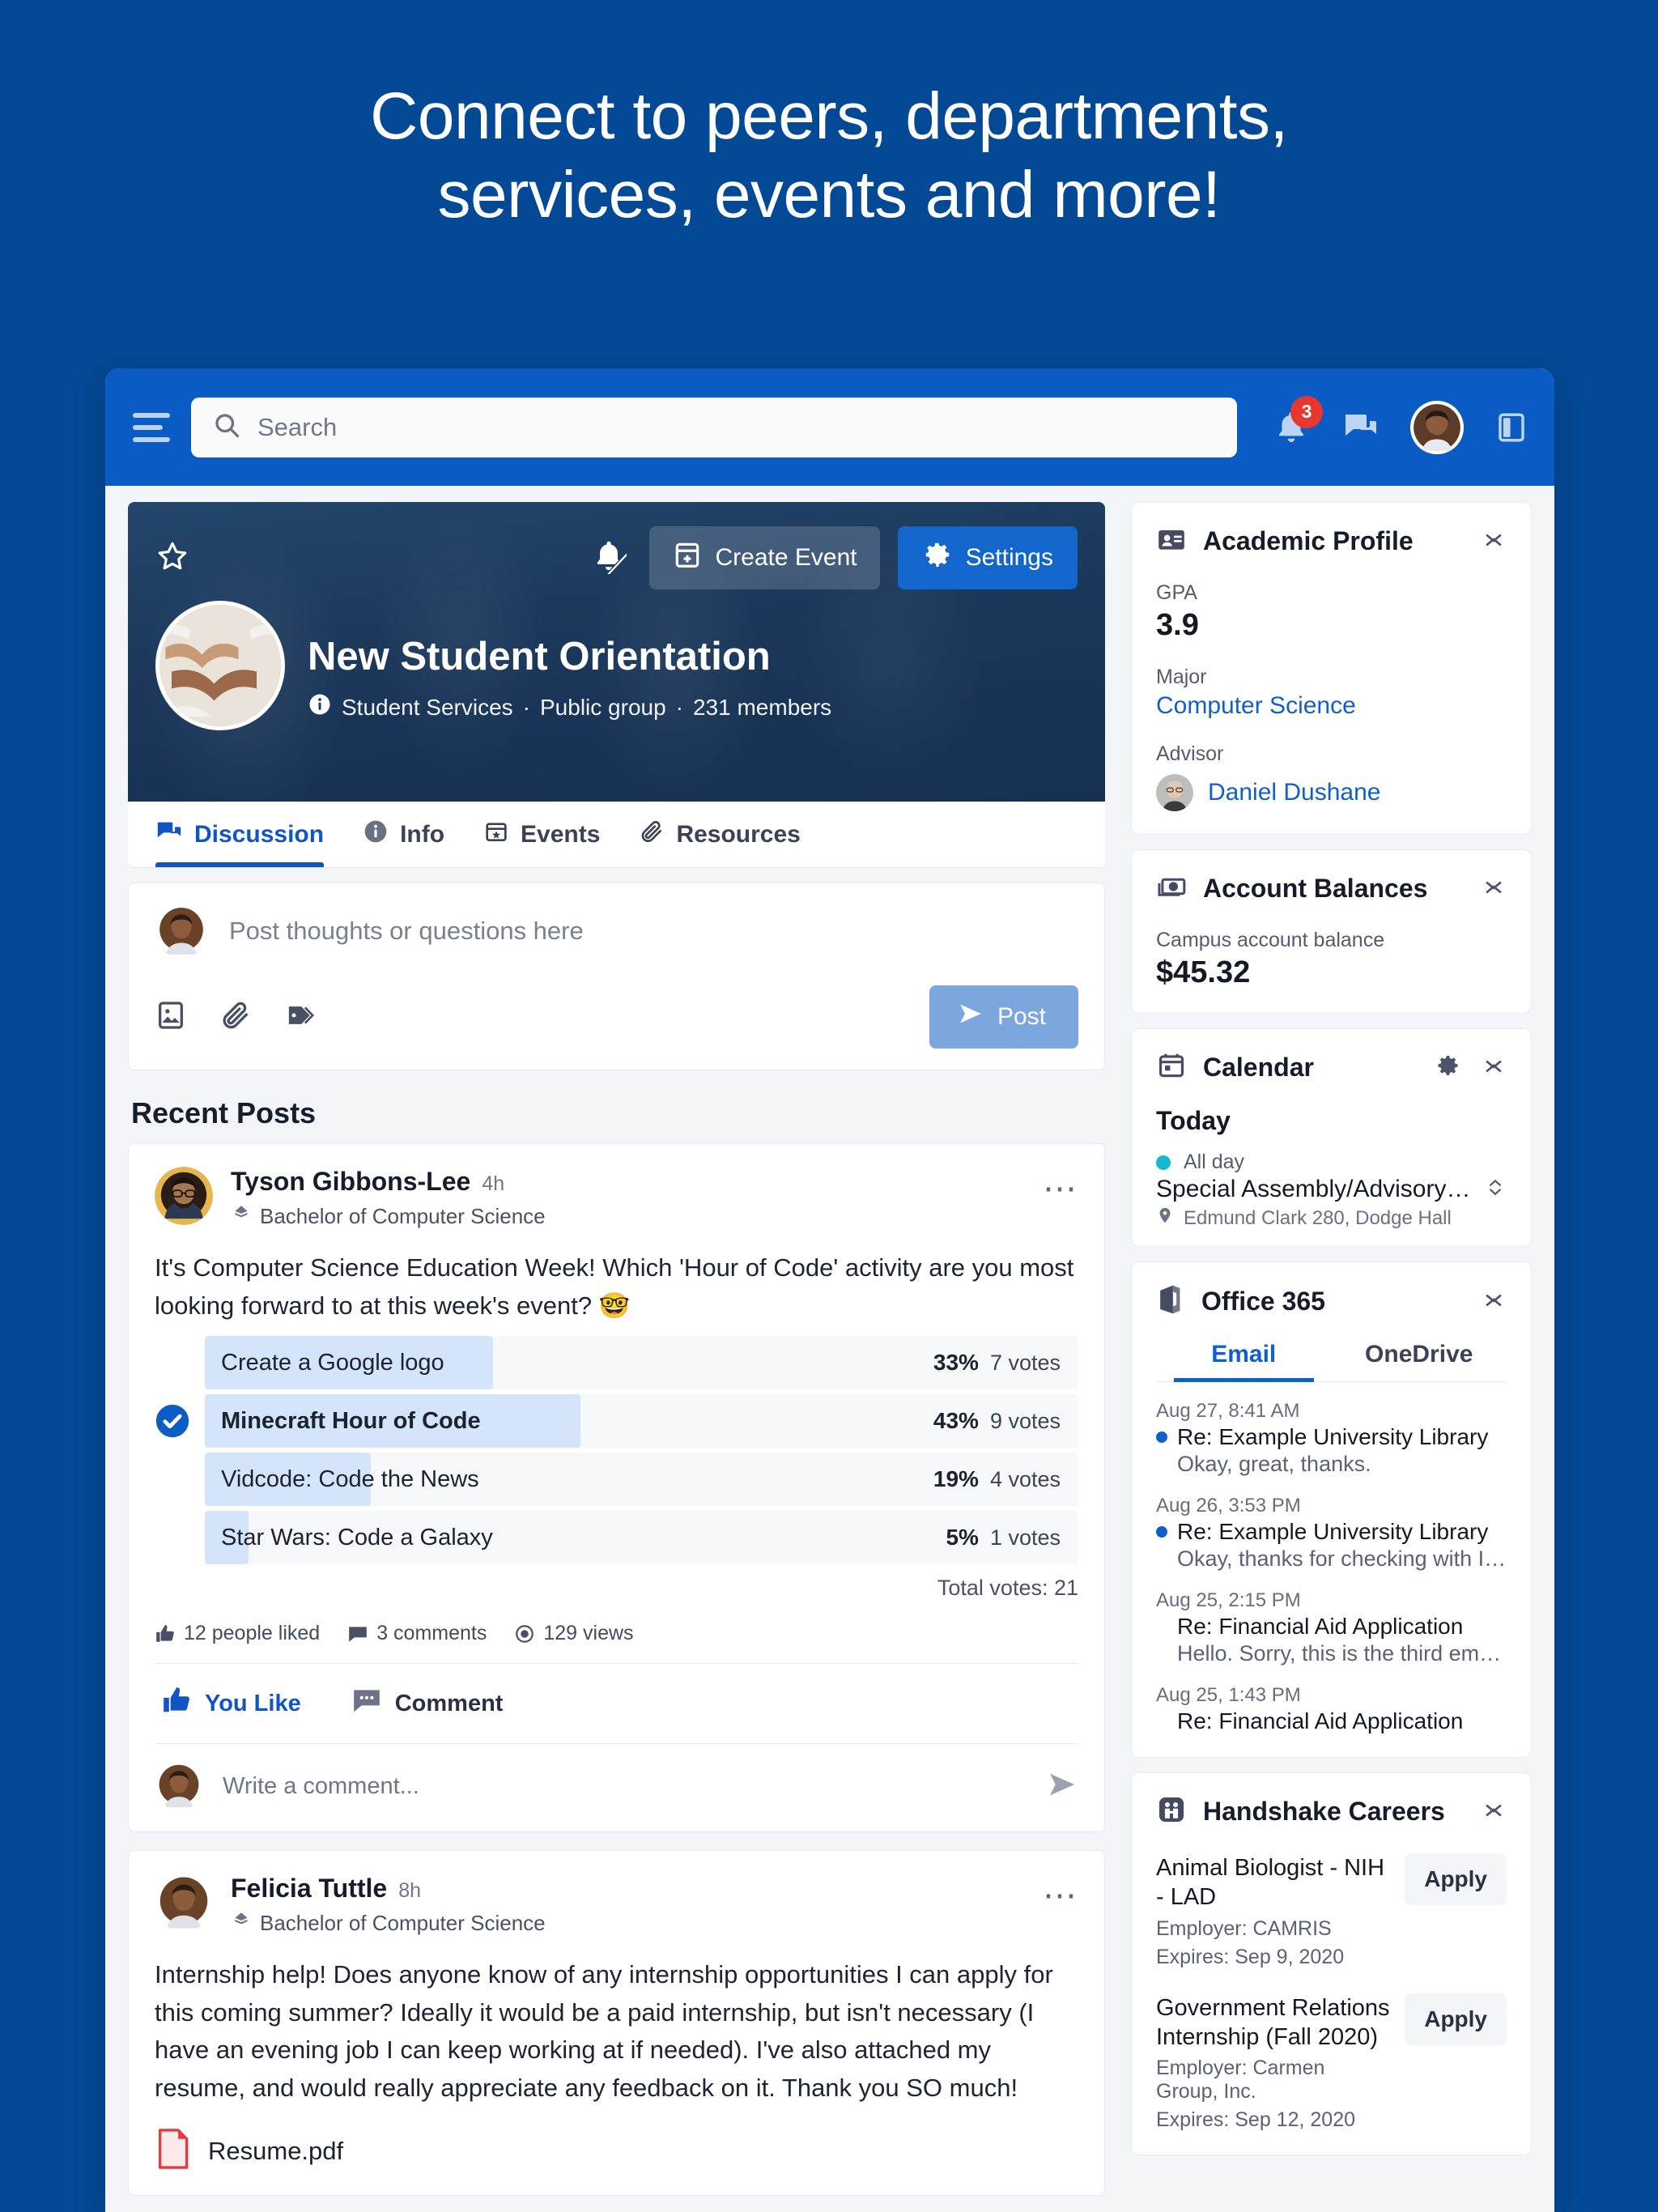 This screenshot has width=1658, height=2212. Describe the element at coordinates (1177, 625) in the screenshot. I see `gpa-value: 3.9` at that location.